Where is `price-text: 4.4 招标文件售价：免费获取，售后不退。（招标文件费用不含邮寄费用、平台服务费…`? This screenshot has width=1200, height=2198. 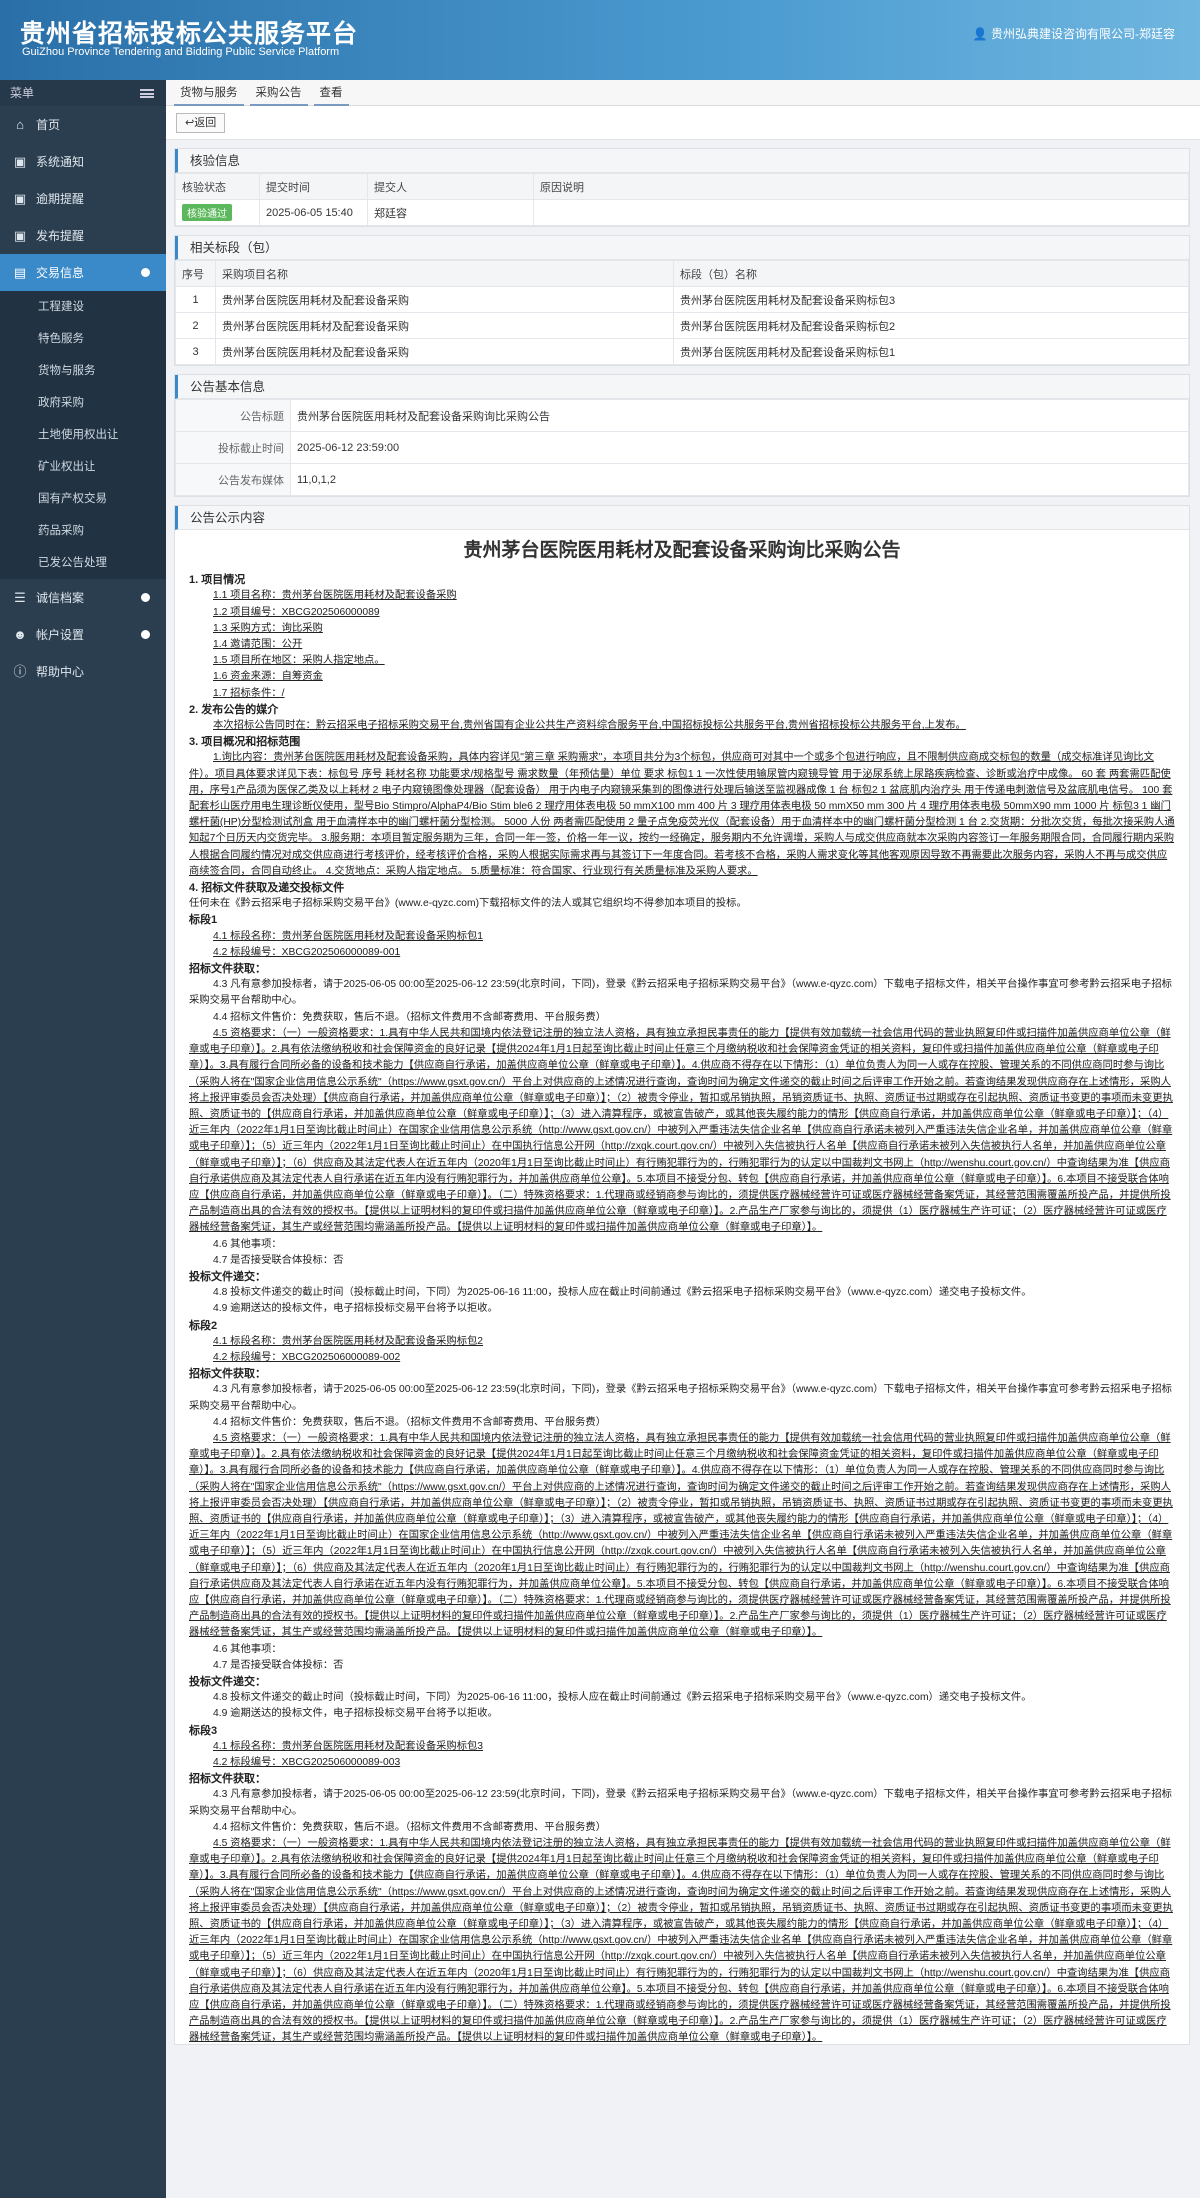
price-text: 4.4 招标文件售价：免费获取，售后不退。（招标文件费用不含邮寄费用、平台服务费… is located at coordinates (410, 1017).